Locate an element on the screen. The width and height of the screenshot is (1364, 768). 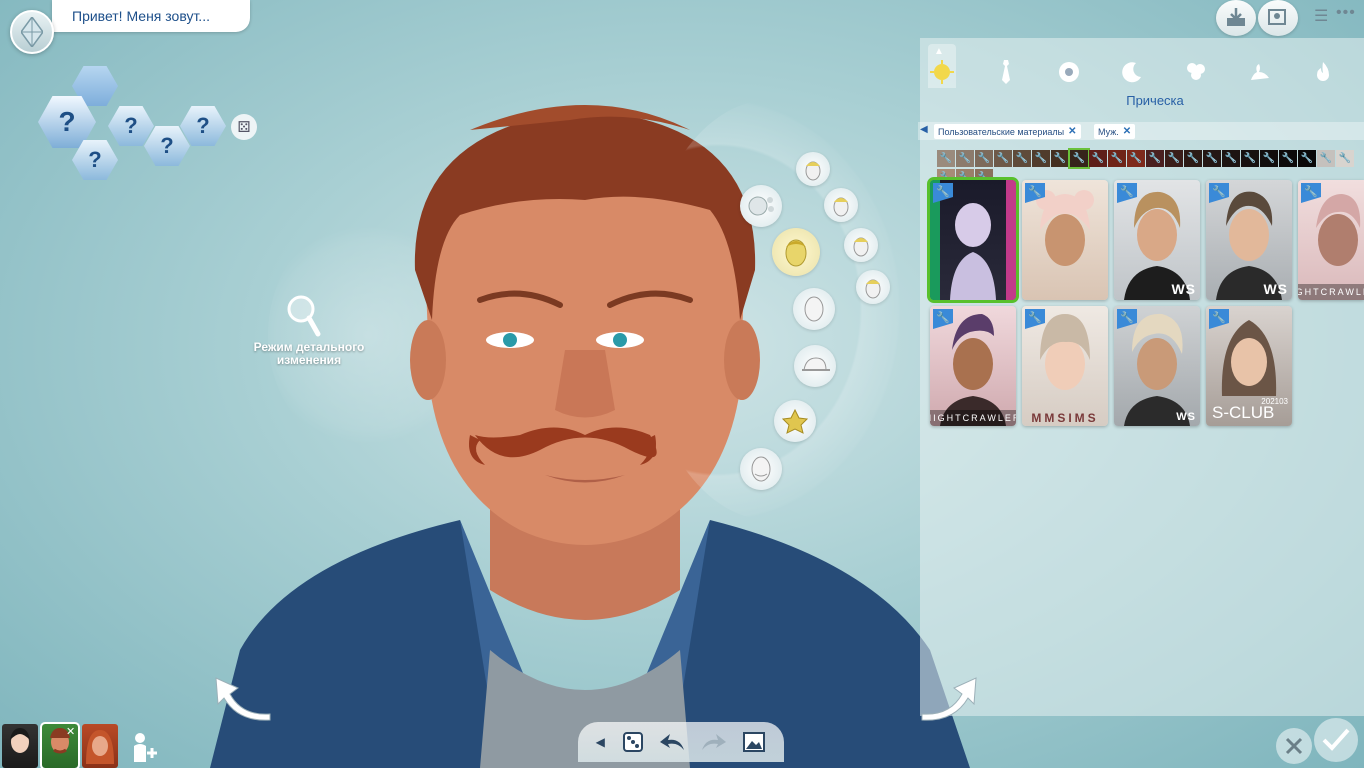
gallery-download-icon is located at coordinates (1236, 18).